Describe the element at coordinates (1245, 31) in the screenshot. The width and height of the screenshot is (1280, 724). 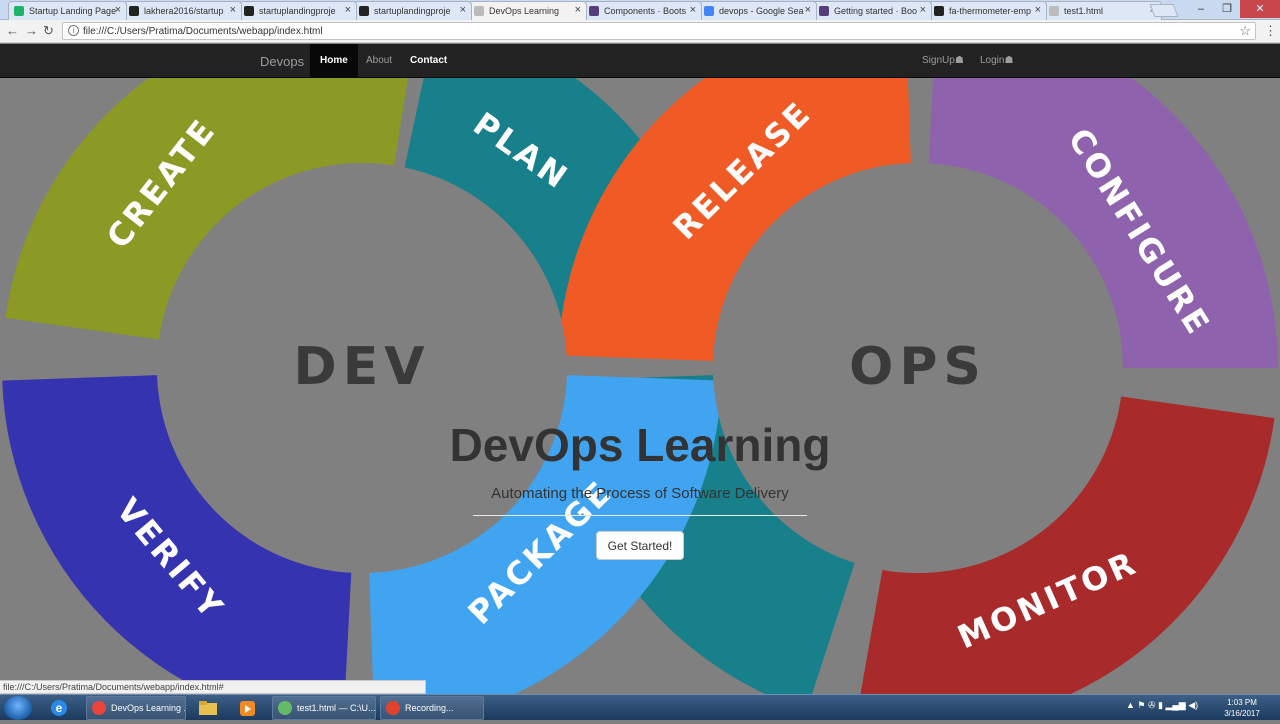
I see `bookmark-star-icon: ☆` at that location.